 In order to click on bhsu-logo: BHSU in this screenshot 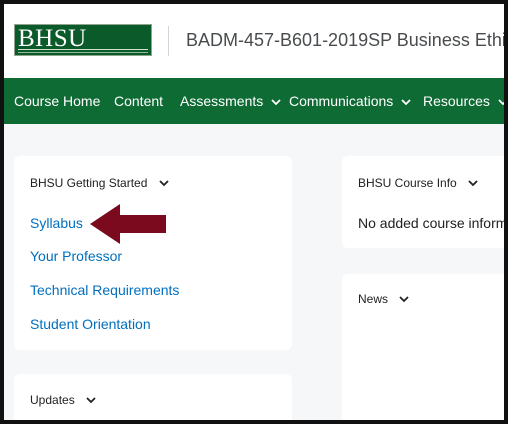, I will do `click(83, 40)`.